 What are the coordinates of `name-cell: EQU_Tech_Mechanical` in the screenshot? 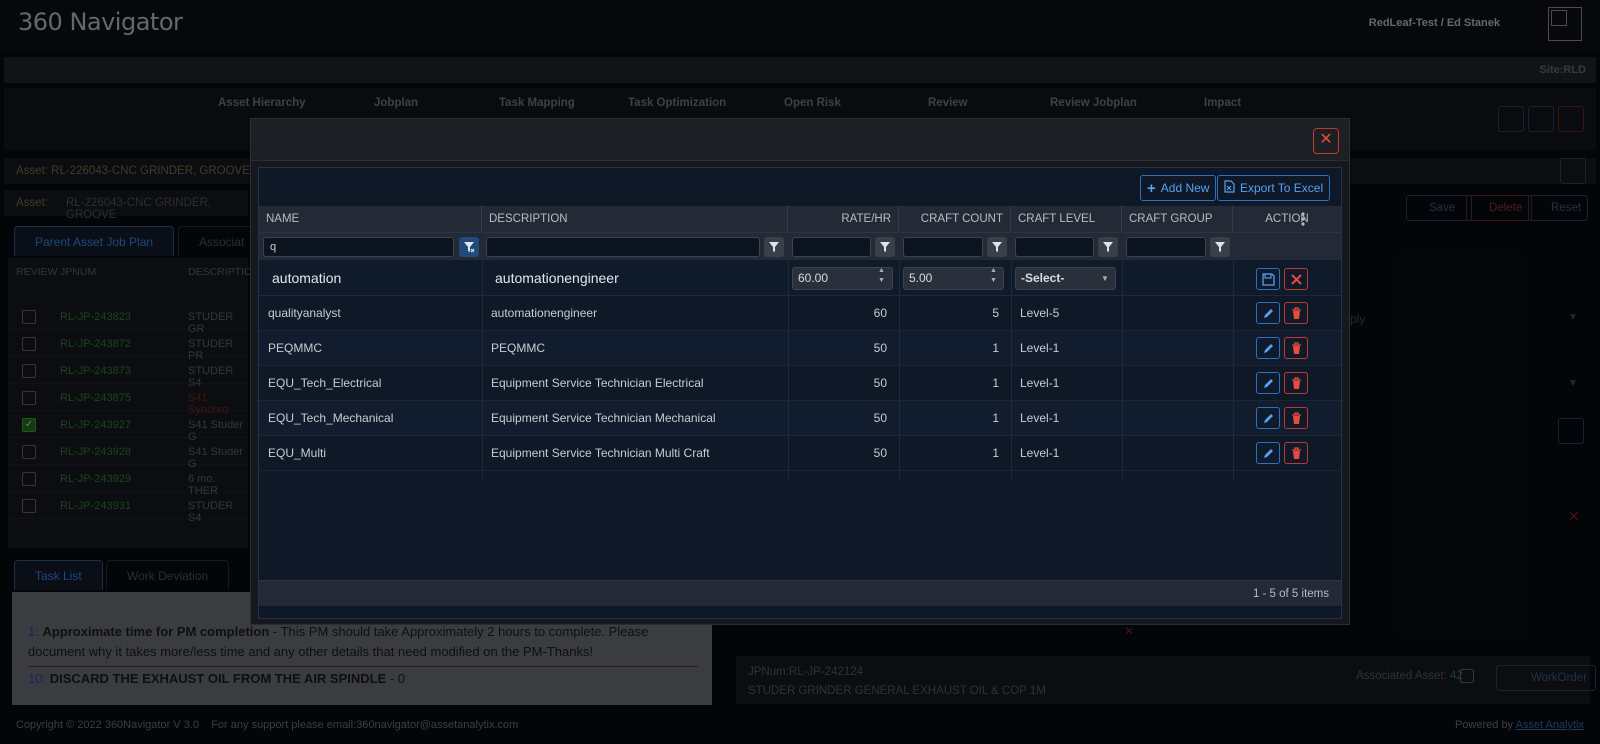 It's located at (331, 418).